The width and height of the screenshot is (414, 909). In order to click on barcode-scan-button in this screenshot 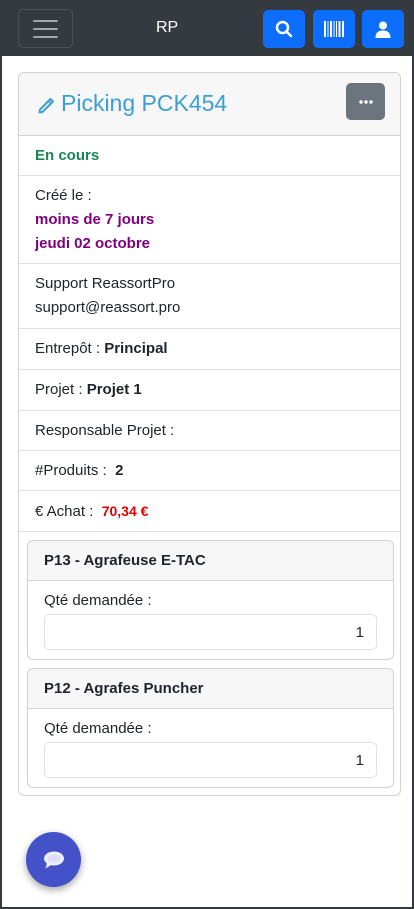, I will do `click(334, 29)`.